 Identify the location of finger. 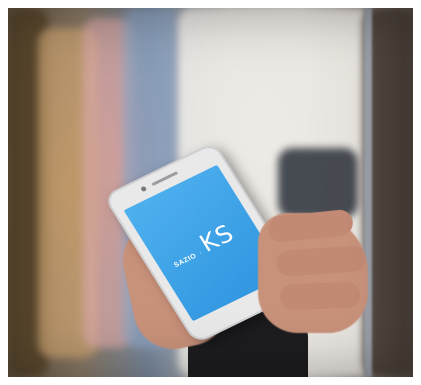
(320, 296).